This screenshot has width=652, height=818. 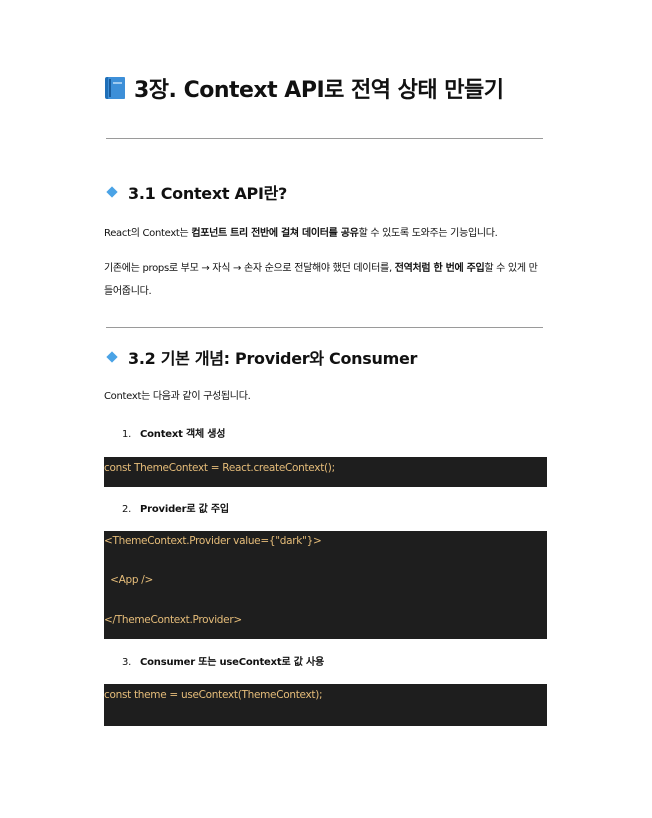 I want to click on page-title: 3장. Context API로 전역 상태 만들기, so click(x=324, y=88).